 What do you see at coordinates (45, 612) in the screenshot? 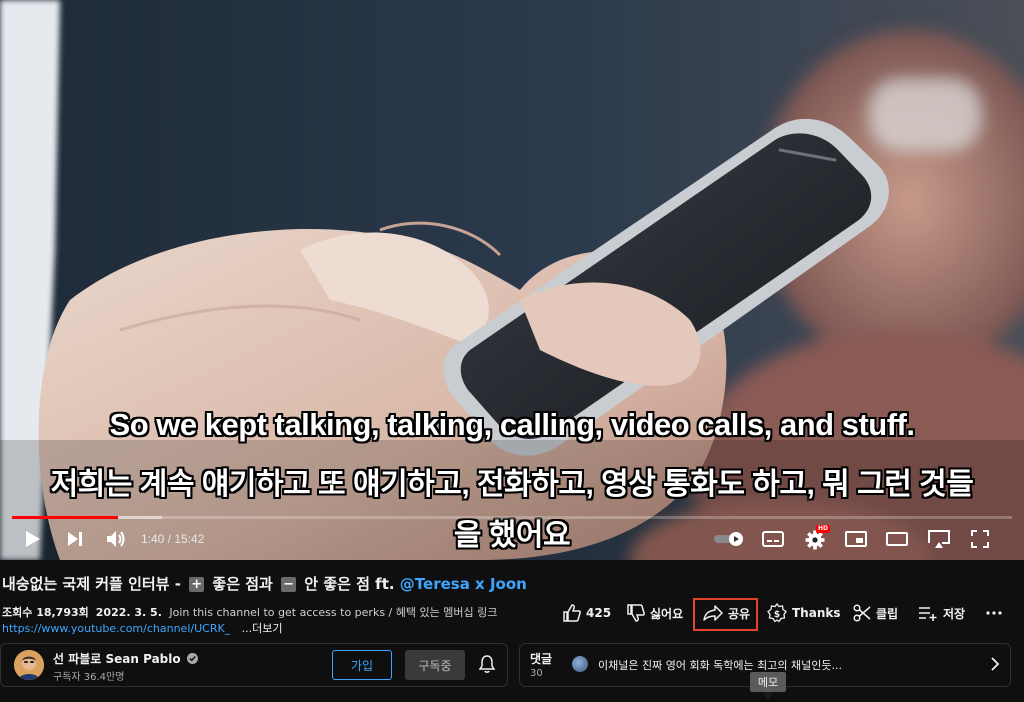
I see `view-count: 조회수 18,793회` at bounding box center [45, 612].